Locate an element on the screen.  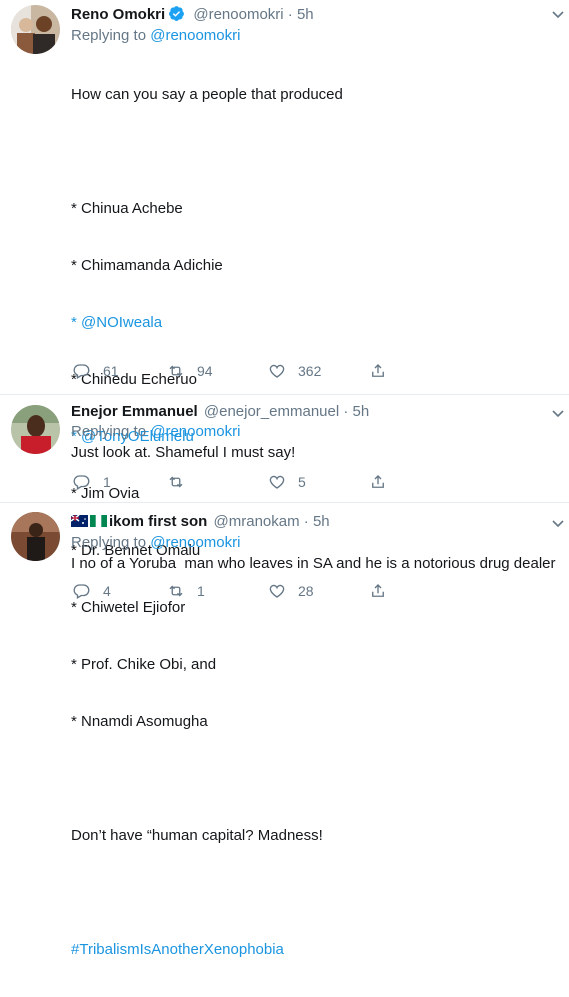
reply-count: 4 is located at coordinates (107, 591).